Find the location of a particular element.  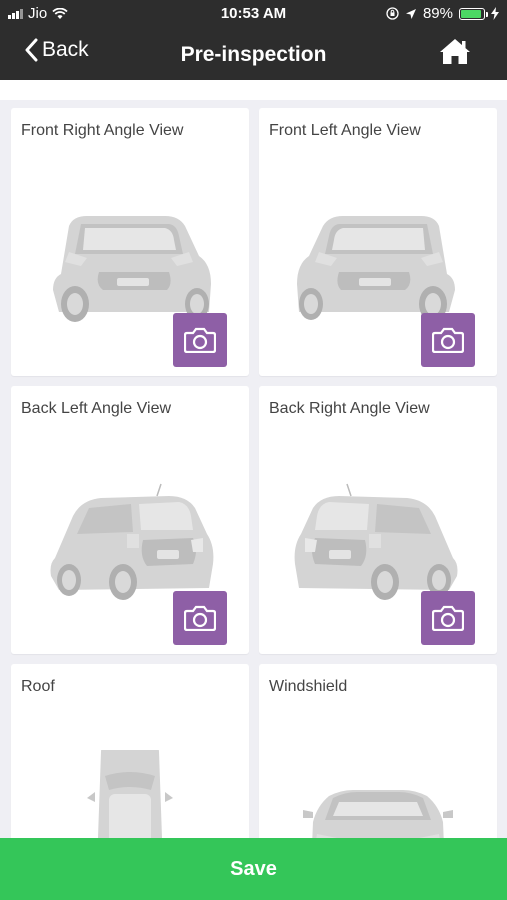

car-windshield-image is located at coordinates (378, 814).